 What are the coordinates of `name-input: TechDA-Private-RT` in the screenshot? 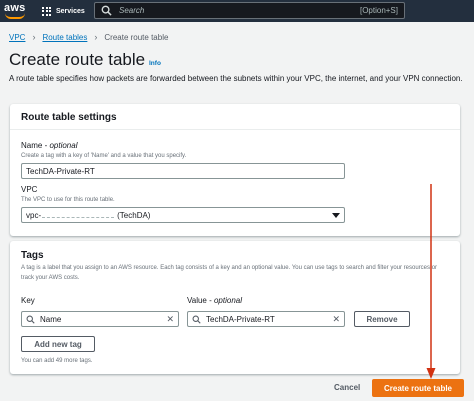 It's located at (183, 171).